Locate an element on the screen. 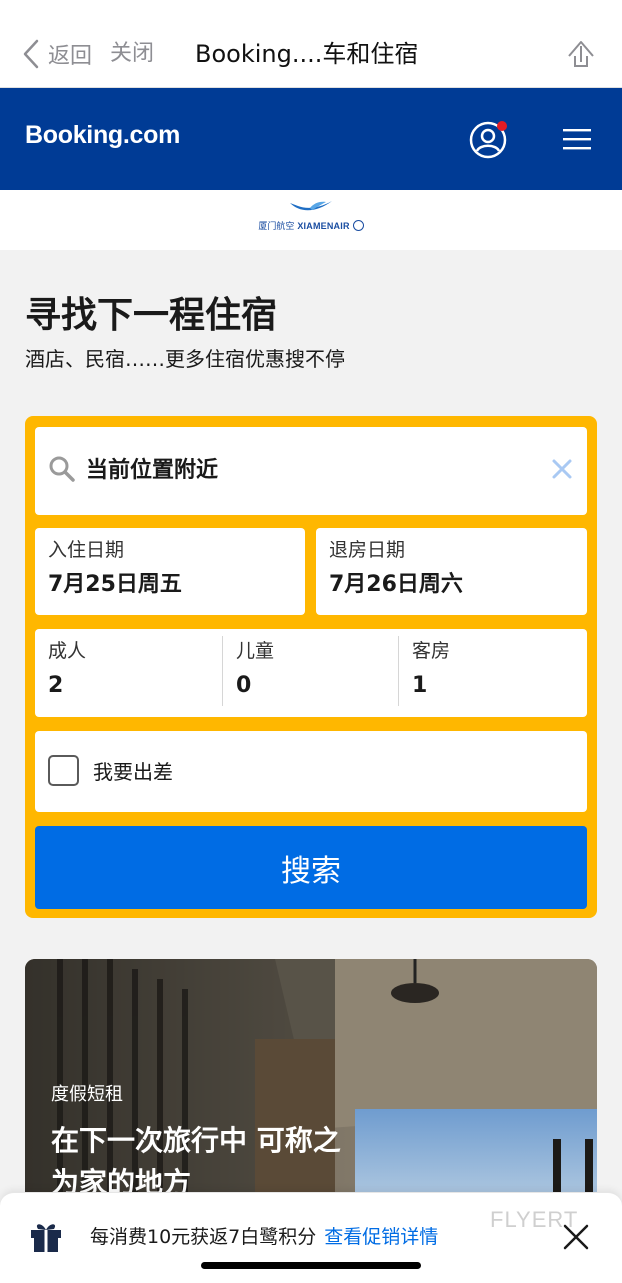 The height and width of the screenshot is (1283, 622). promo-details-link: 查看促销详情 is located at coordinates (381, 1237).